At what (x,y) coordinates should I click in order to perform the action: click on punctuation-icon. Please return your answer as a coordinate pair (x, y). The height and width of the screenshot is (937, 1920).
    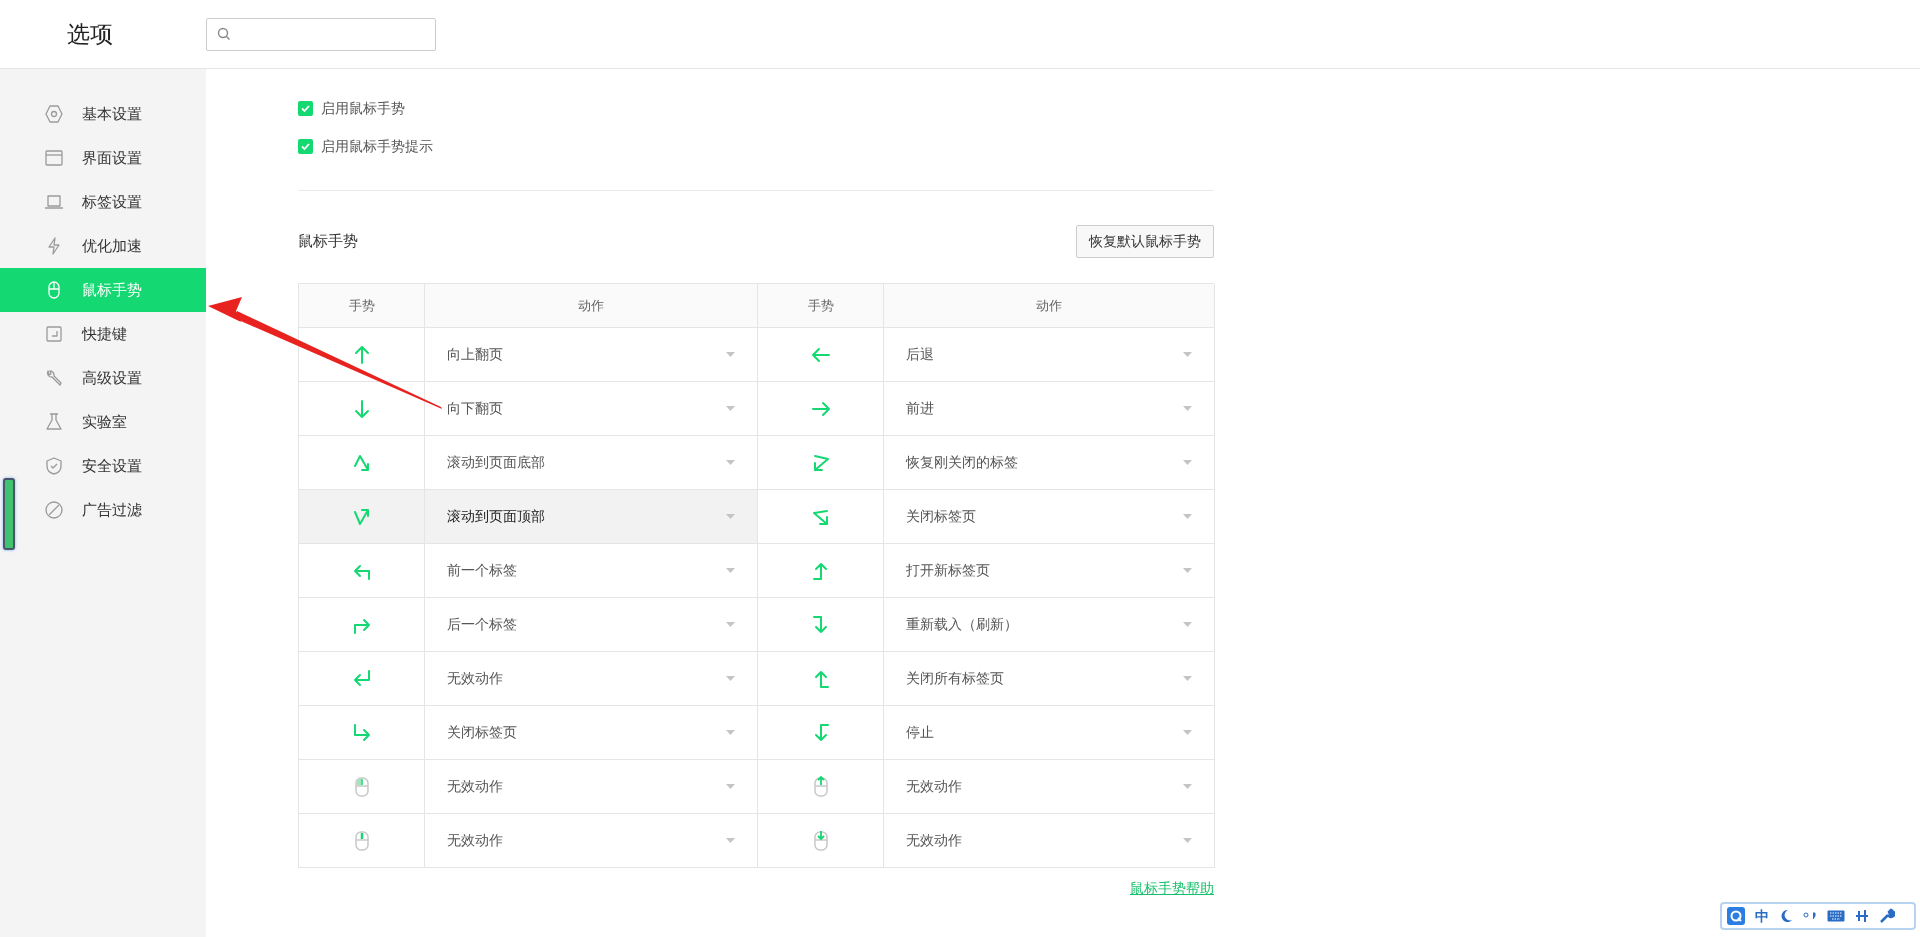
    Looking at the image, I should click on (1810, 916).